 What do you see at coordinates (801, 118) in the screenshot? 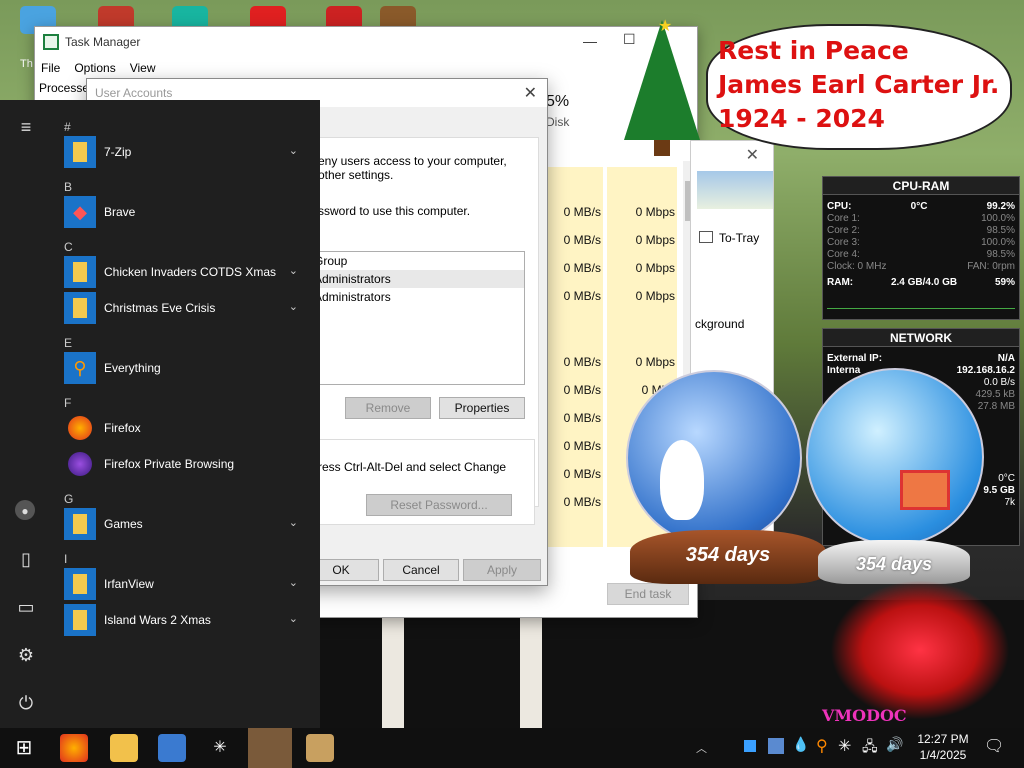
I see `memorial-line-3: 1924 - 2024` at bounding box center [801, 118].